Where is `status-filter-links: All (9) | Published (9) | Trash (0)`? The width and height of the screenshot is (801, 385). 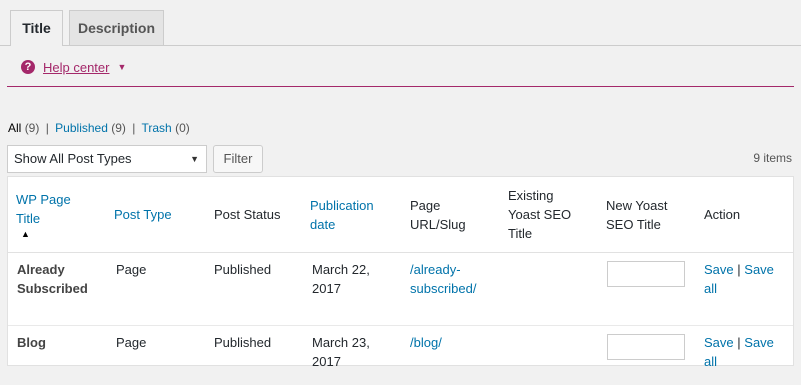
status-filter-links: All (9) | Published (9) | Trash (0) is located at coordinates (99, 128).